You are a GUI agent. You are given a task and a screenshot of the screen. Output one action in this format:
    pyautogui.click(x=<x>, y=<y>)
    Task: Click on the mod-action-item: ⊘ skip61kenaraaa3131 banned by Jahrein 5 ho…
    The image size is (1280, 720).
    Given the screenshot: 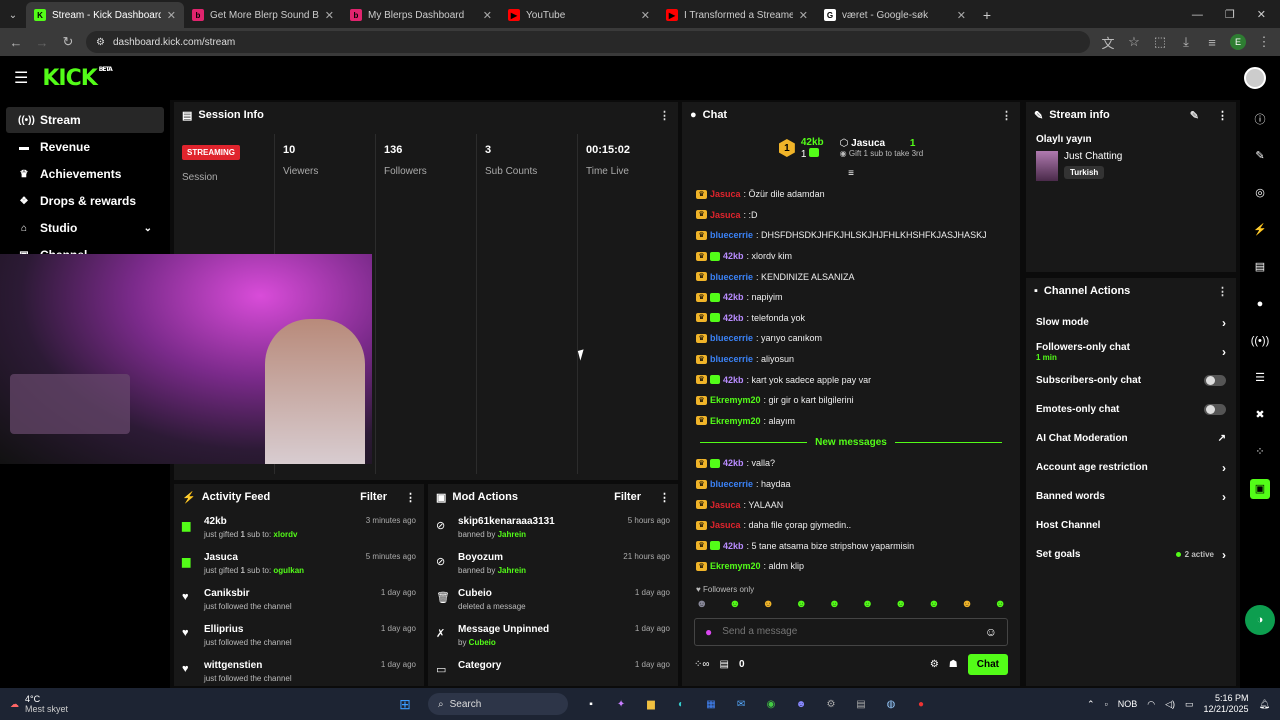 What is the action you would take?
    pyautogui.click(x=553, y=528)
    